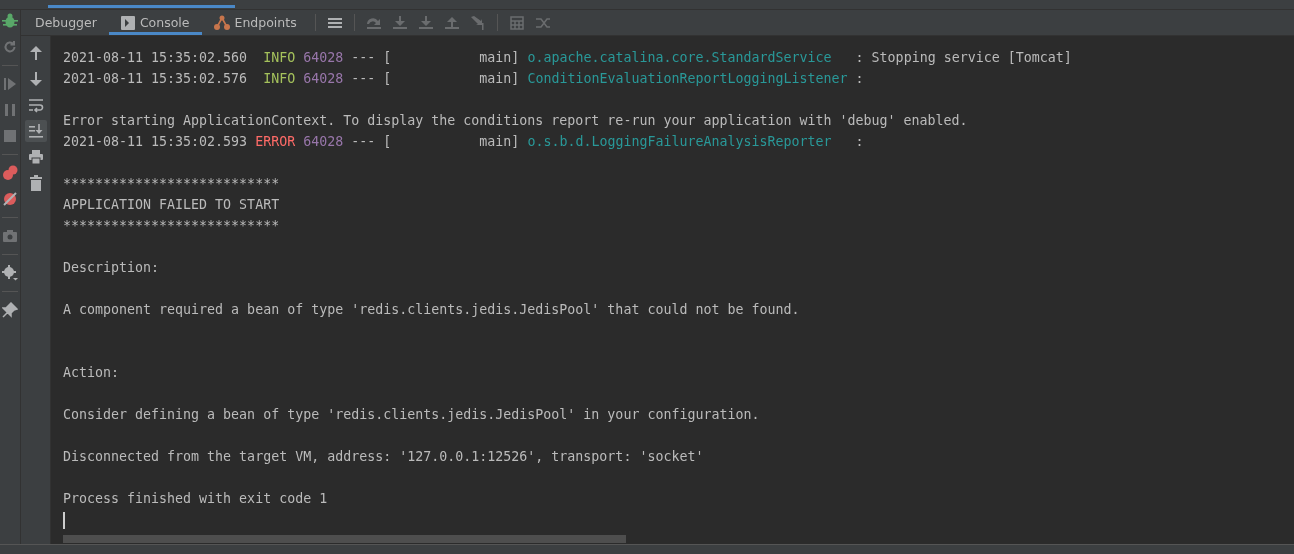 Image resolution: width=1294 pixels, height=554 pixels. What do you see at coordinates (963, 57) in the screenshot?
I see `log-message: : Stopping service [Tomcat]` at bounding box center [963, 57].